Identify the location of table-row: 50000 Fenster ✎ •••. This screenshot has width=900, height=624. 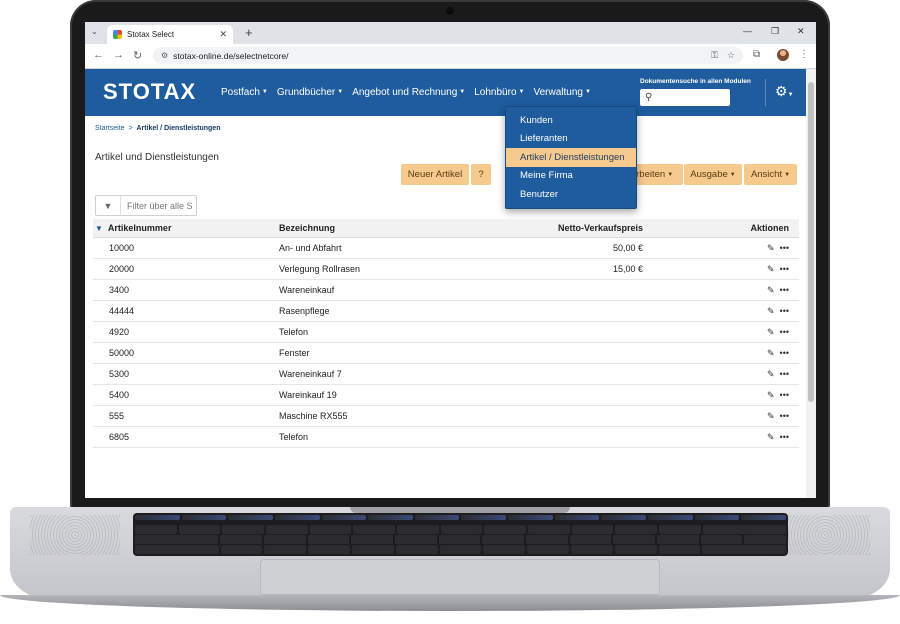
(446, 353).